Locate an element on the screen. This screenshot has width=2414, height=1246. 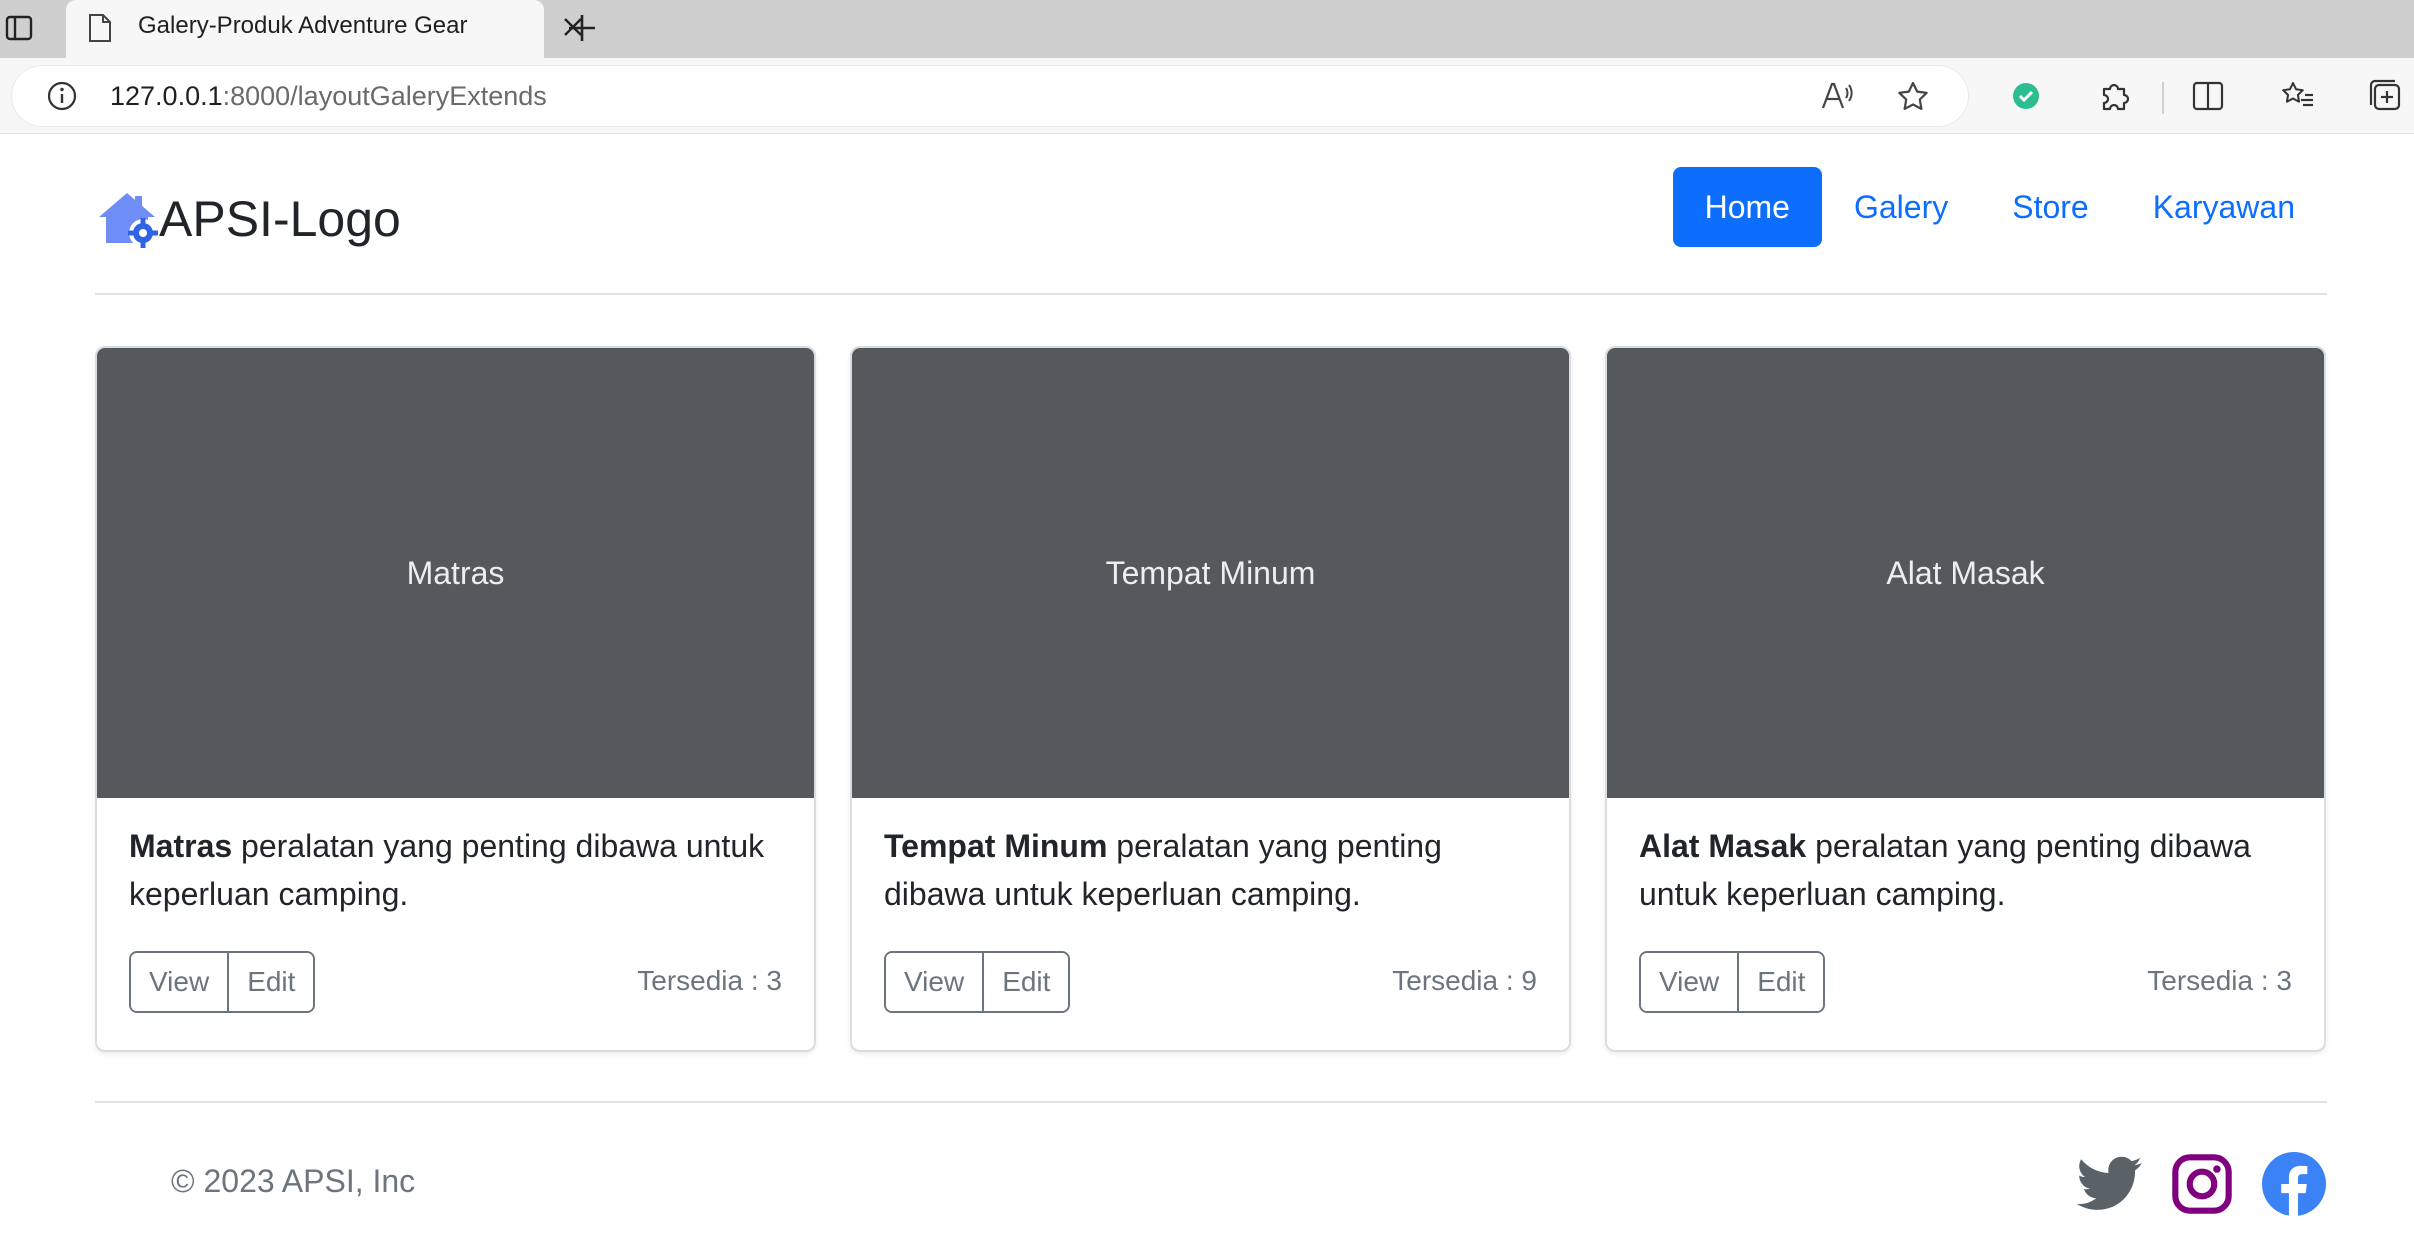
brand-logo-link: APSI-Logo is located at coordinates (248, 219).